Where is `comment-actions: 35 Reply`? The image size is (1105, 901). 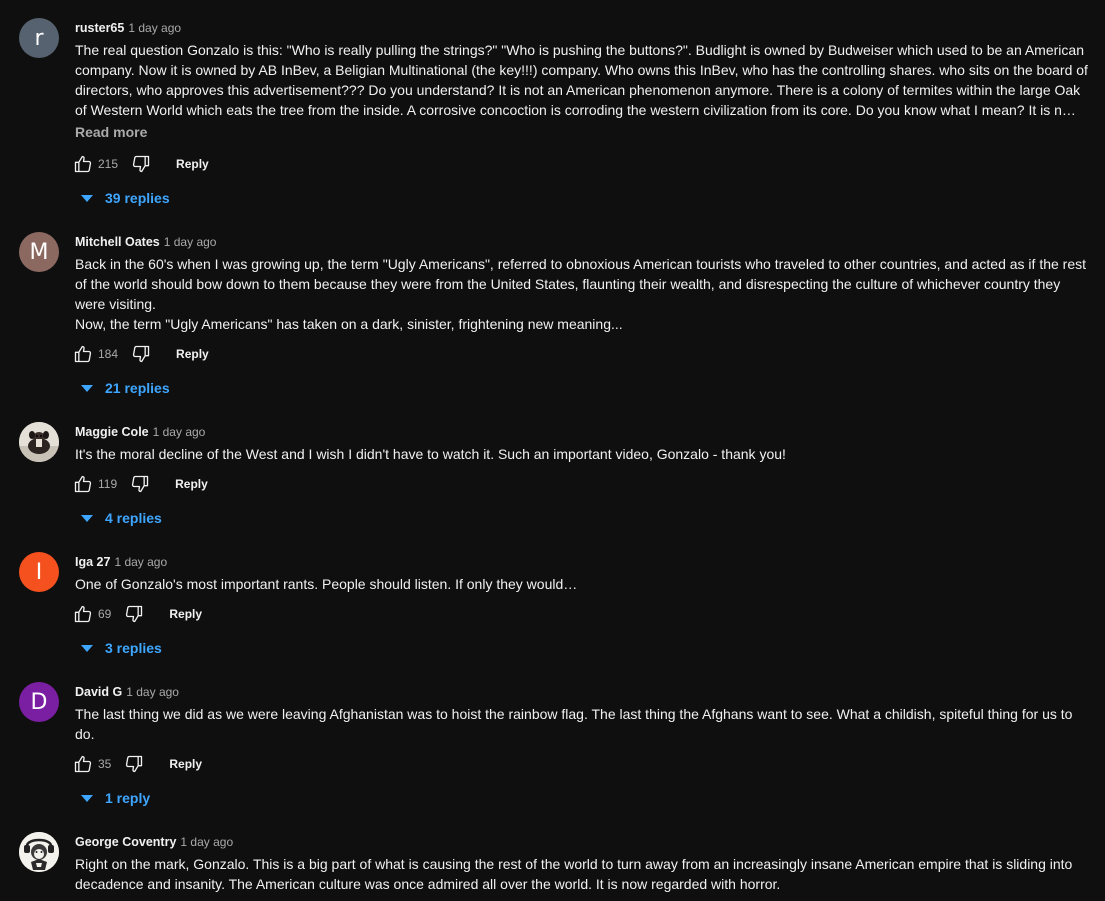 comment-actions: 35 Reply is located at coordinates (137, 764).